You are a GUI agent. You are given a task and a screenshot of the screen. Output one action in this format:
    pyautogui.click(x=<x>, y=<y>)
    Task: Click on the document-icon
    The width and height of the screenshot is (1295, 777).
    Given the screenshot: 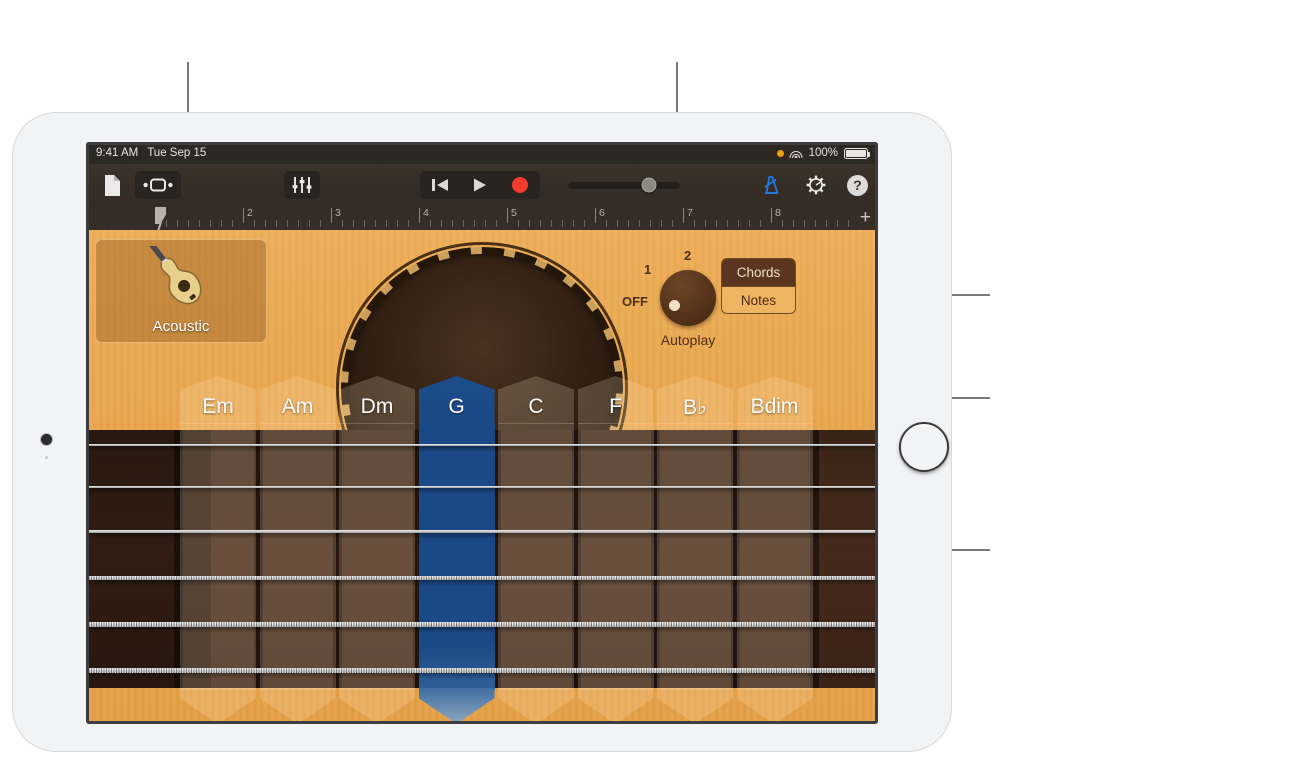 What is the action you would take?
    pyautogui.click(x=111, y=185)
    